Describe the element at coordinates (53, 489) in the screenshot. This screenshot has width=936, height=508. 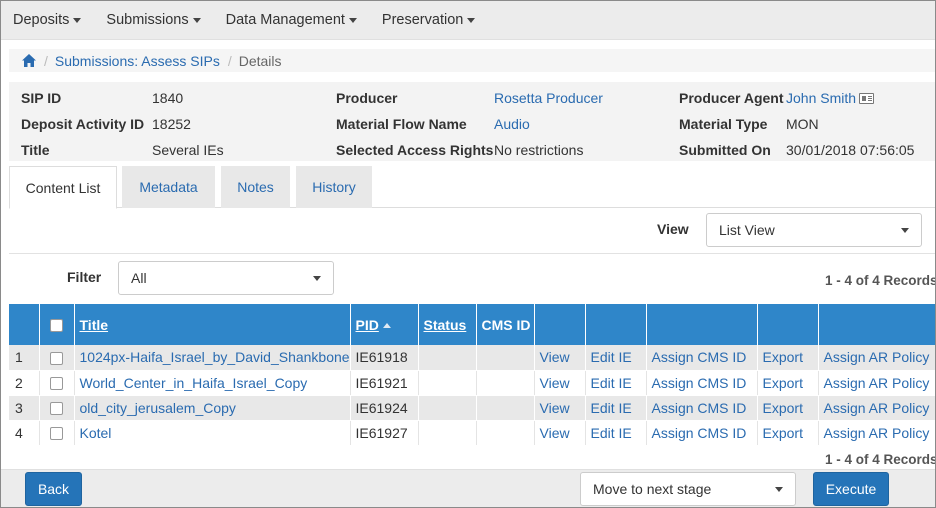
I see `back-button: Back` at that location.